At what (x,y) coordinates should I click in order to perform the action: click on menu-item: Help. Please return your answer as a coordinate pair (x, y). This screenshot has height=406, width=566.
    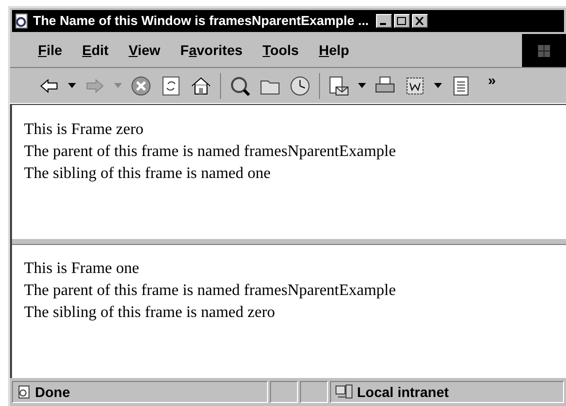
    Looking at the image, I should click on (334, 50).